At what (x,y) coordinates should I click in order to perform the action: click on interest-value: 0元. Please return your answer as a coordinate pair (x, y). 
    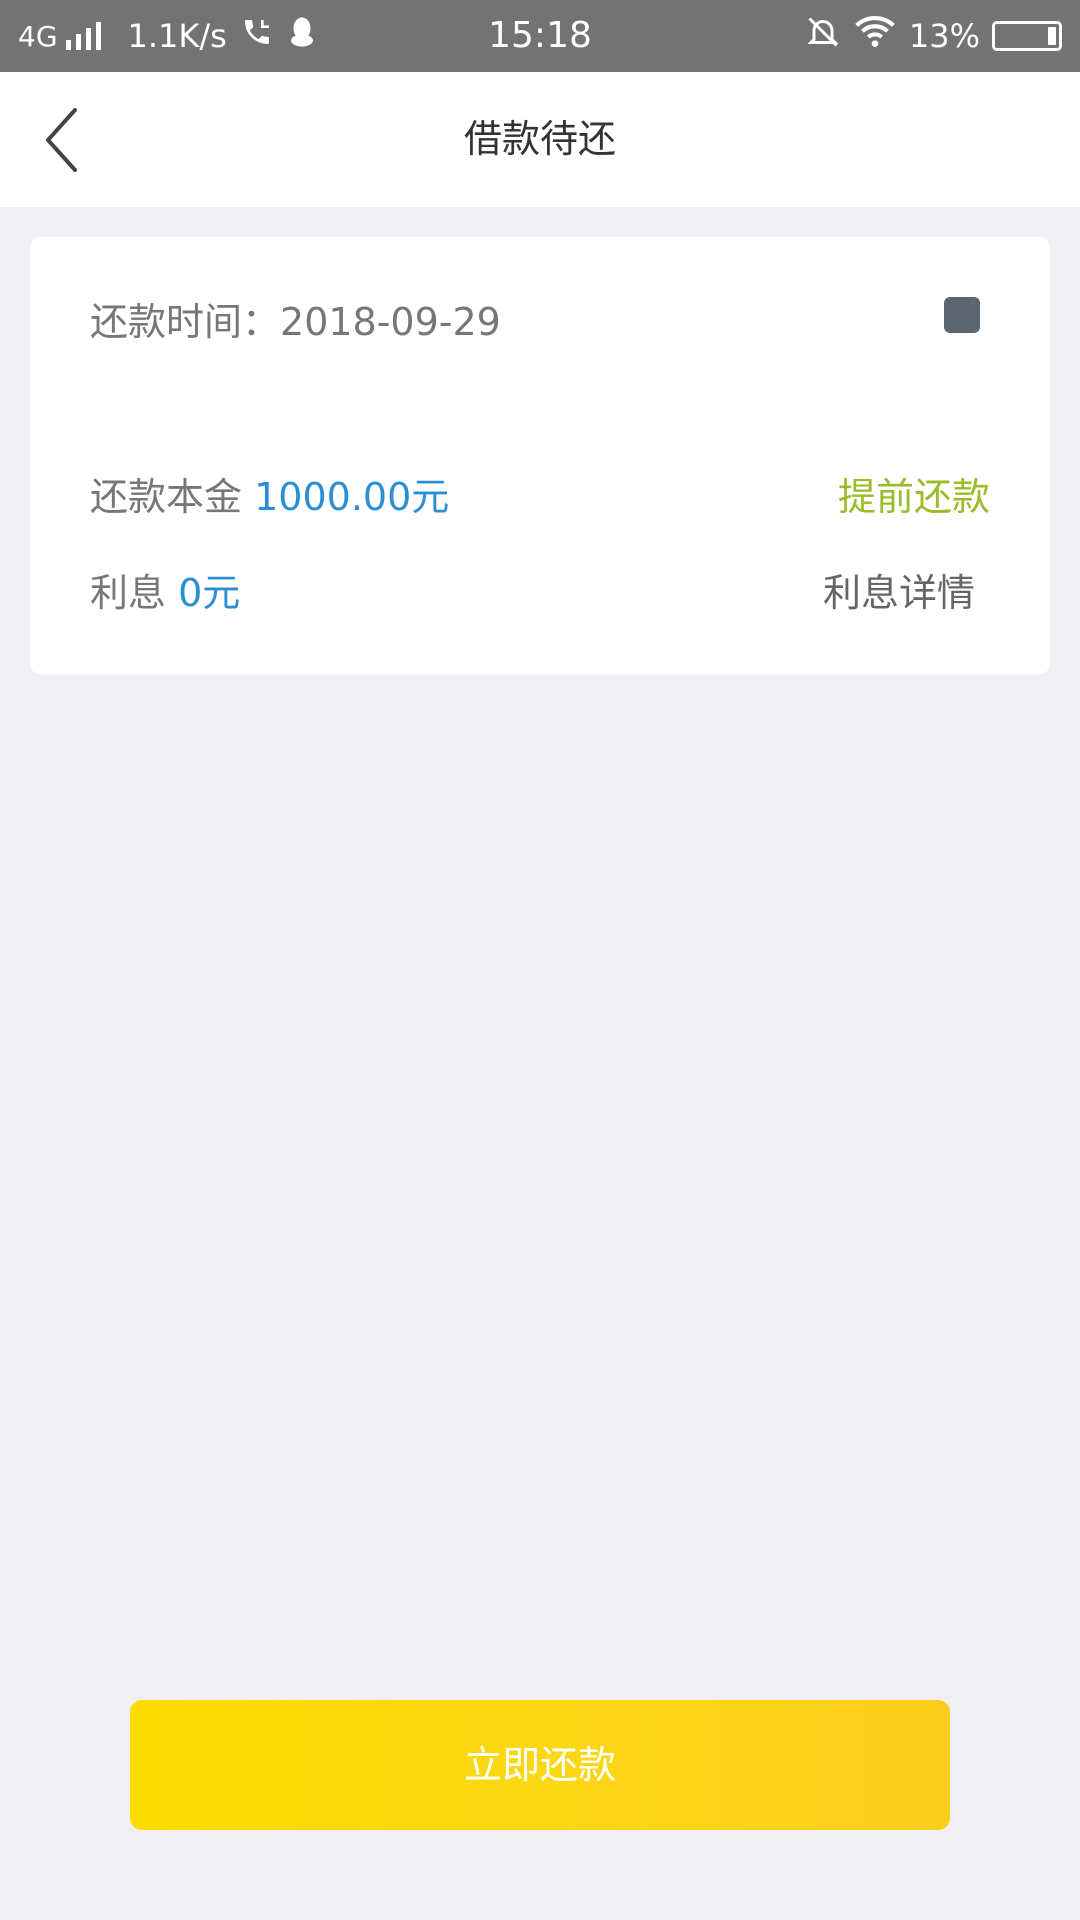
    Looking at the image, I should click on (209, 593).